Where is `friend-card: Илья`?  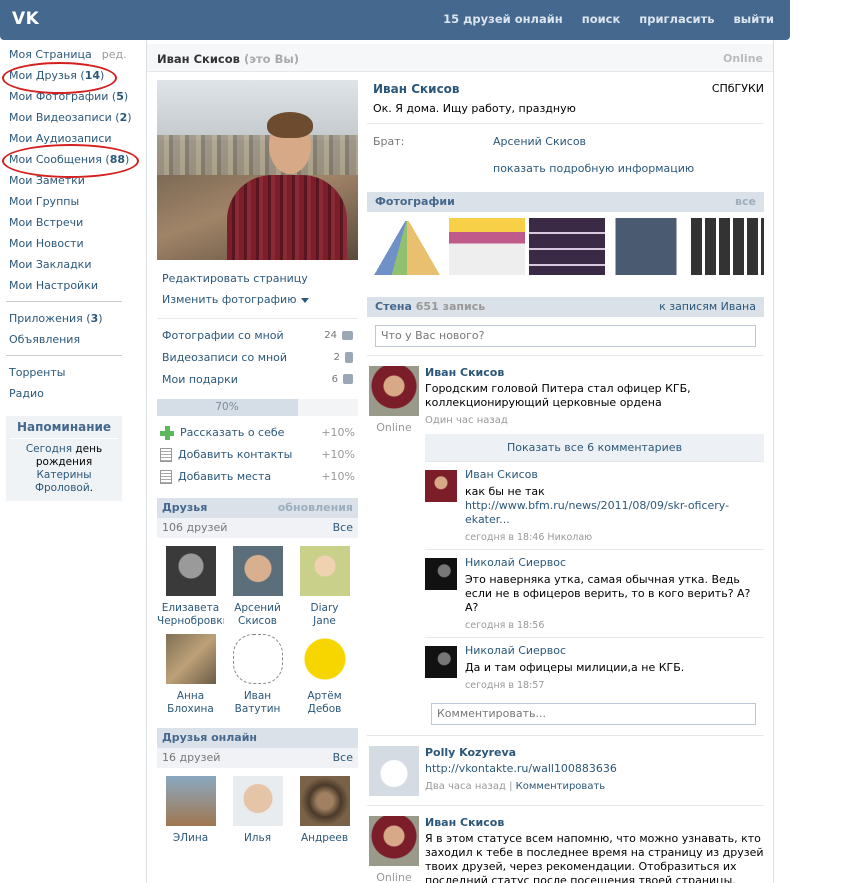
friend-card: Илья is located at coordinates (257, 810).